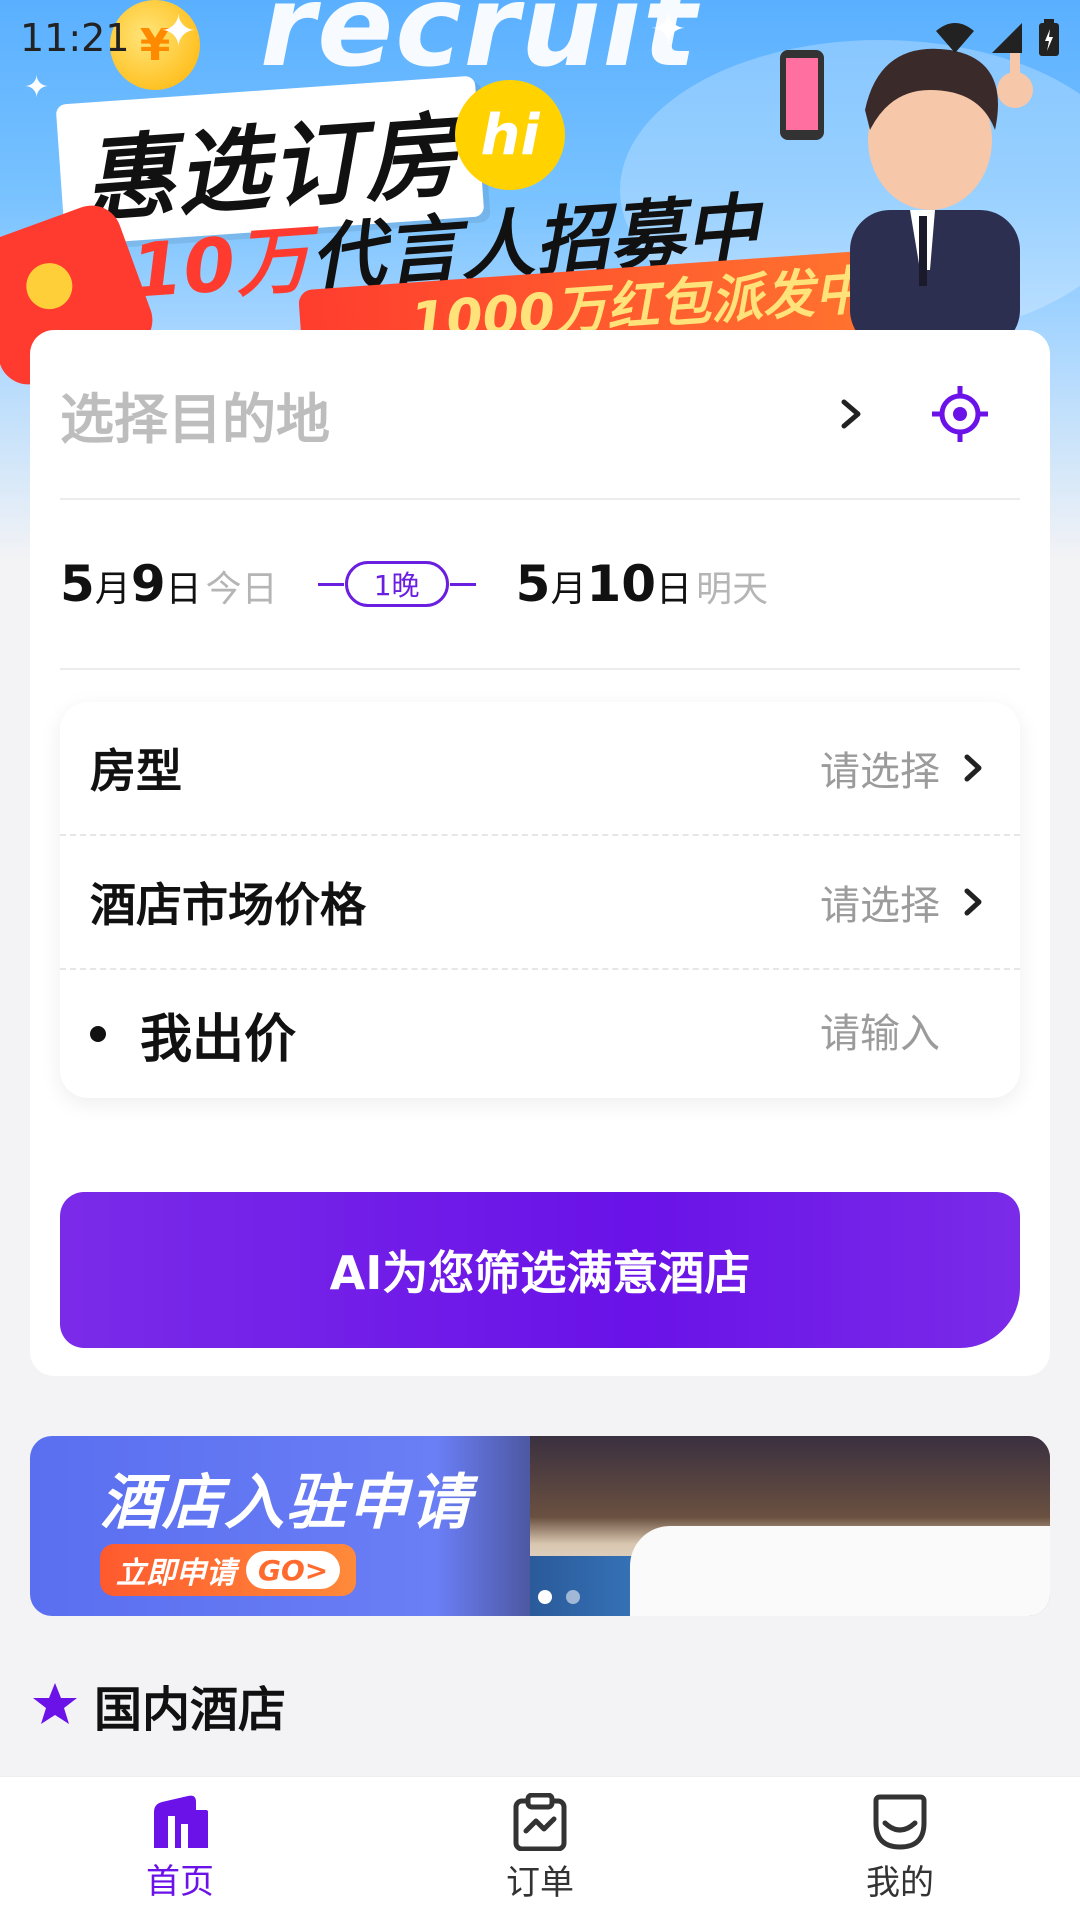  What do you see at coordinates (960, 414) in the screenshot?
I see `locate-icon` at bounding box center [960, 414].